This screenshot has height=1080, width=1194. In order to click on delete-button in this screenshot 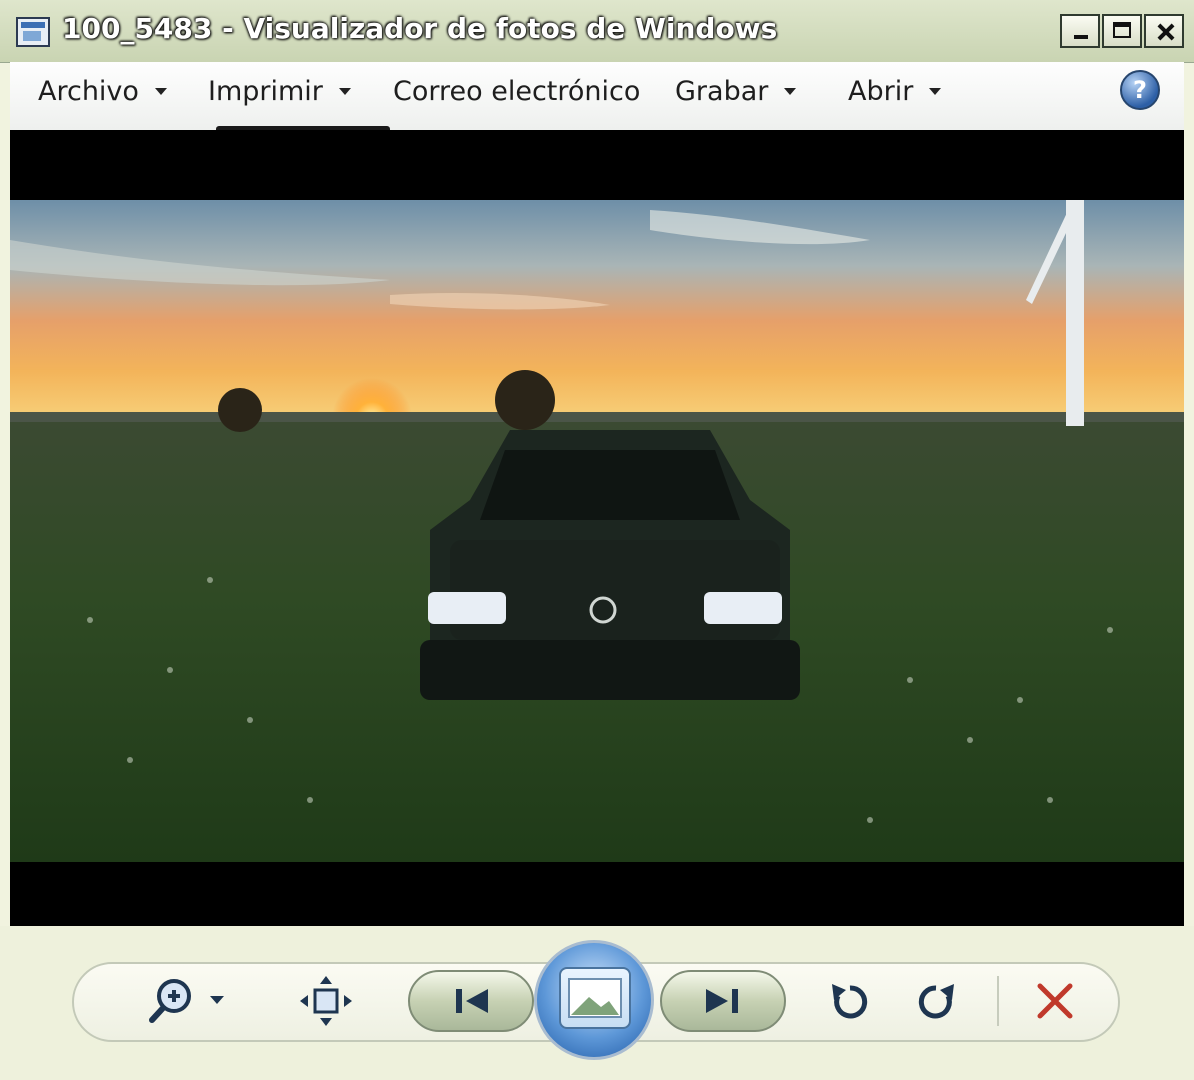, I will do `click(1055, 1001)`.